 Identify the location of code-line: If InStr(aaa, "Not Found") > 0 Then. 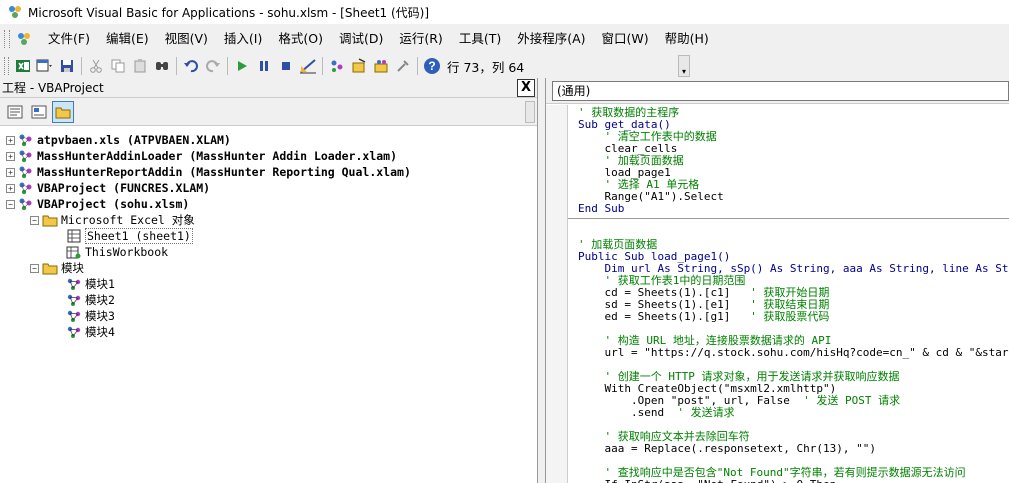
(793, 481).